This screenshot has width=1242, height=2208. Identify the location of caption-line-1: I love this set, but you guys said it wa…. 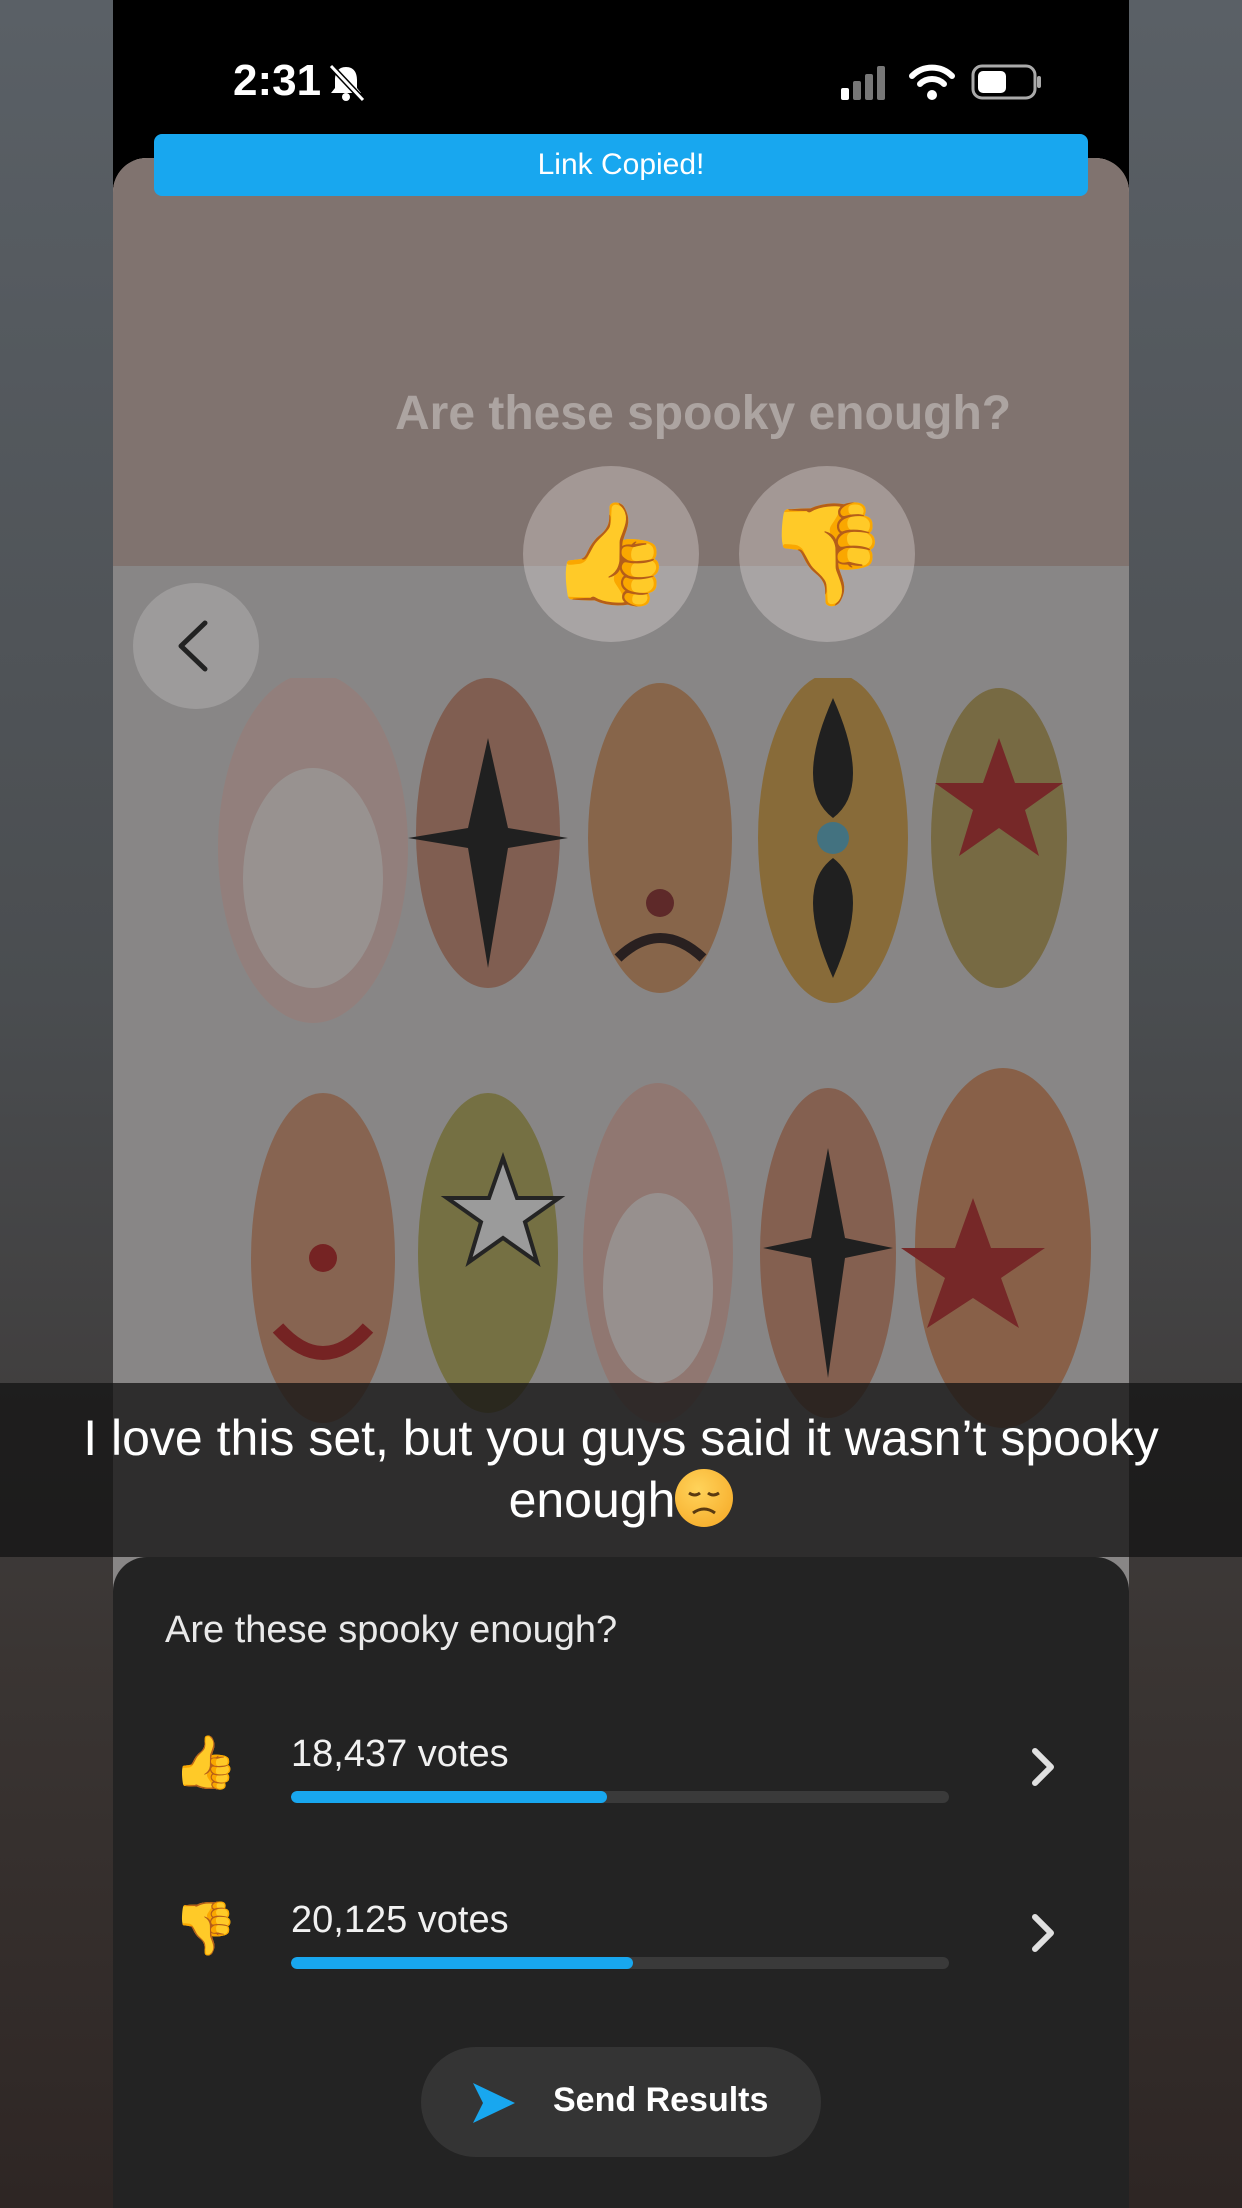
(621, 1438).